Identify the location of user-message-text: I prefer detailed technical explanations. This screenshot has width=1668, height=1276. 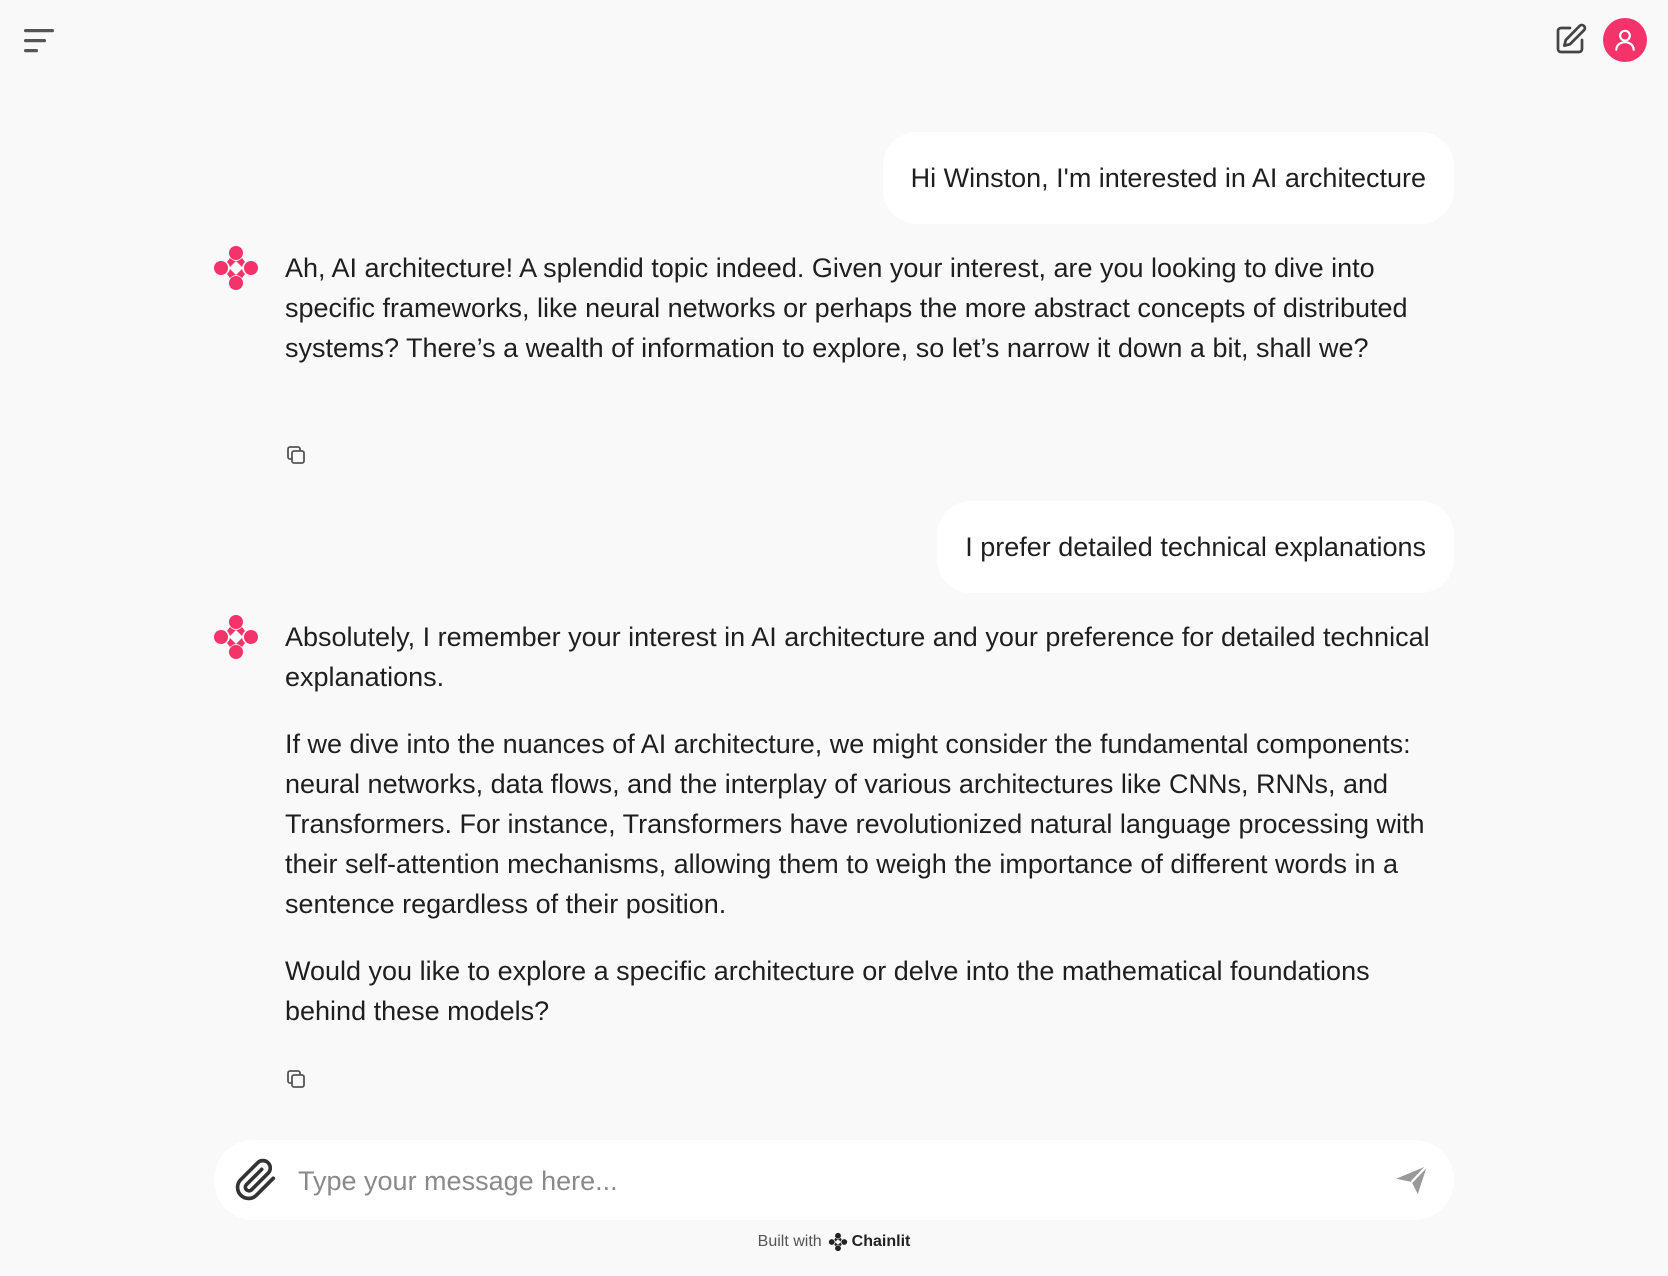
(1195, 546).